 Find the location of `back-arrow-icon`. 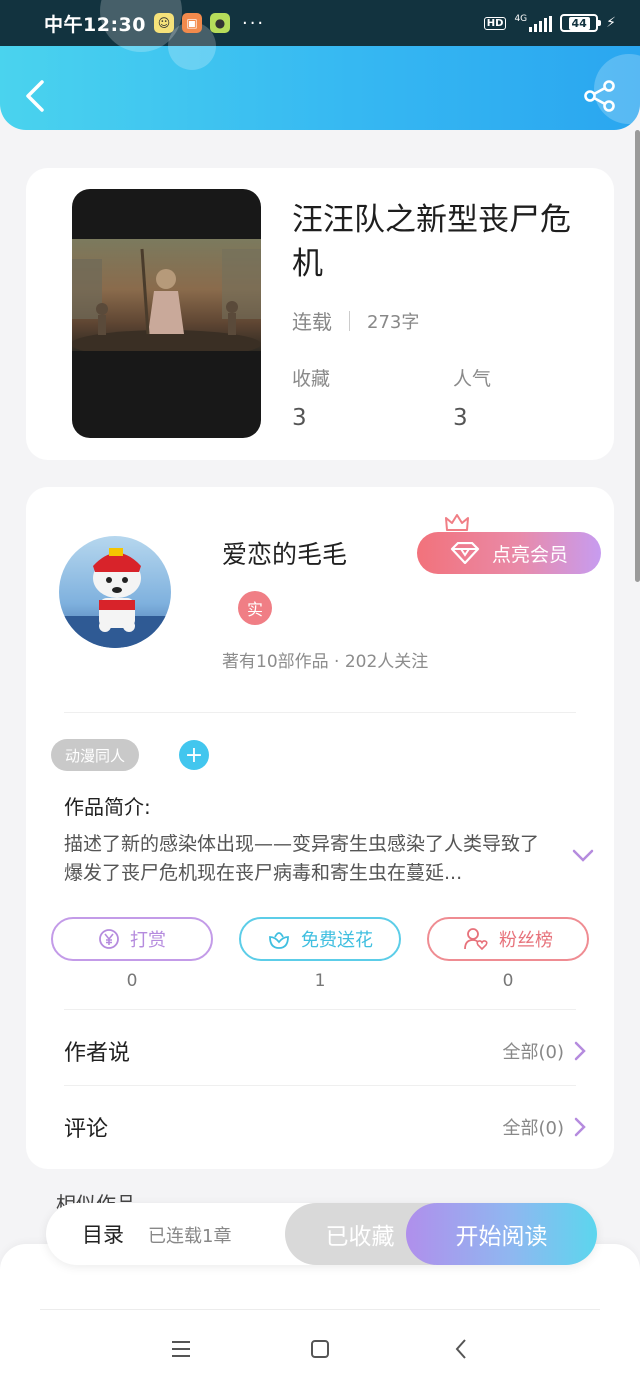

back-arrow-icon is located at coordinates (35, 96).